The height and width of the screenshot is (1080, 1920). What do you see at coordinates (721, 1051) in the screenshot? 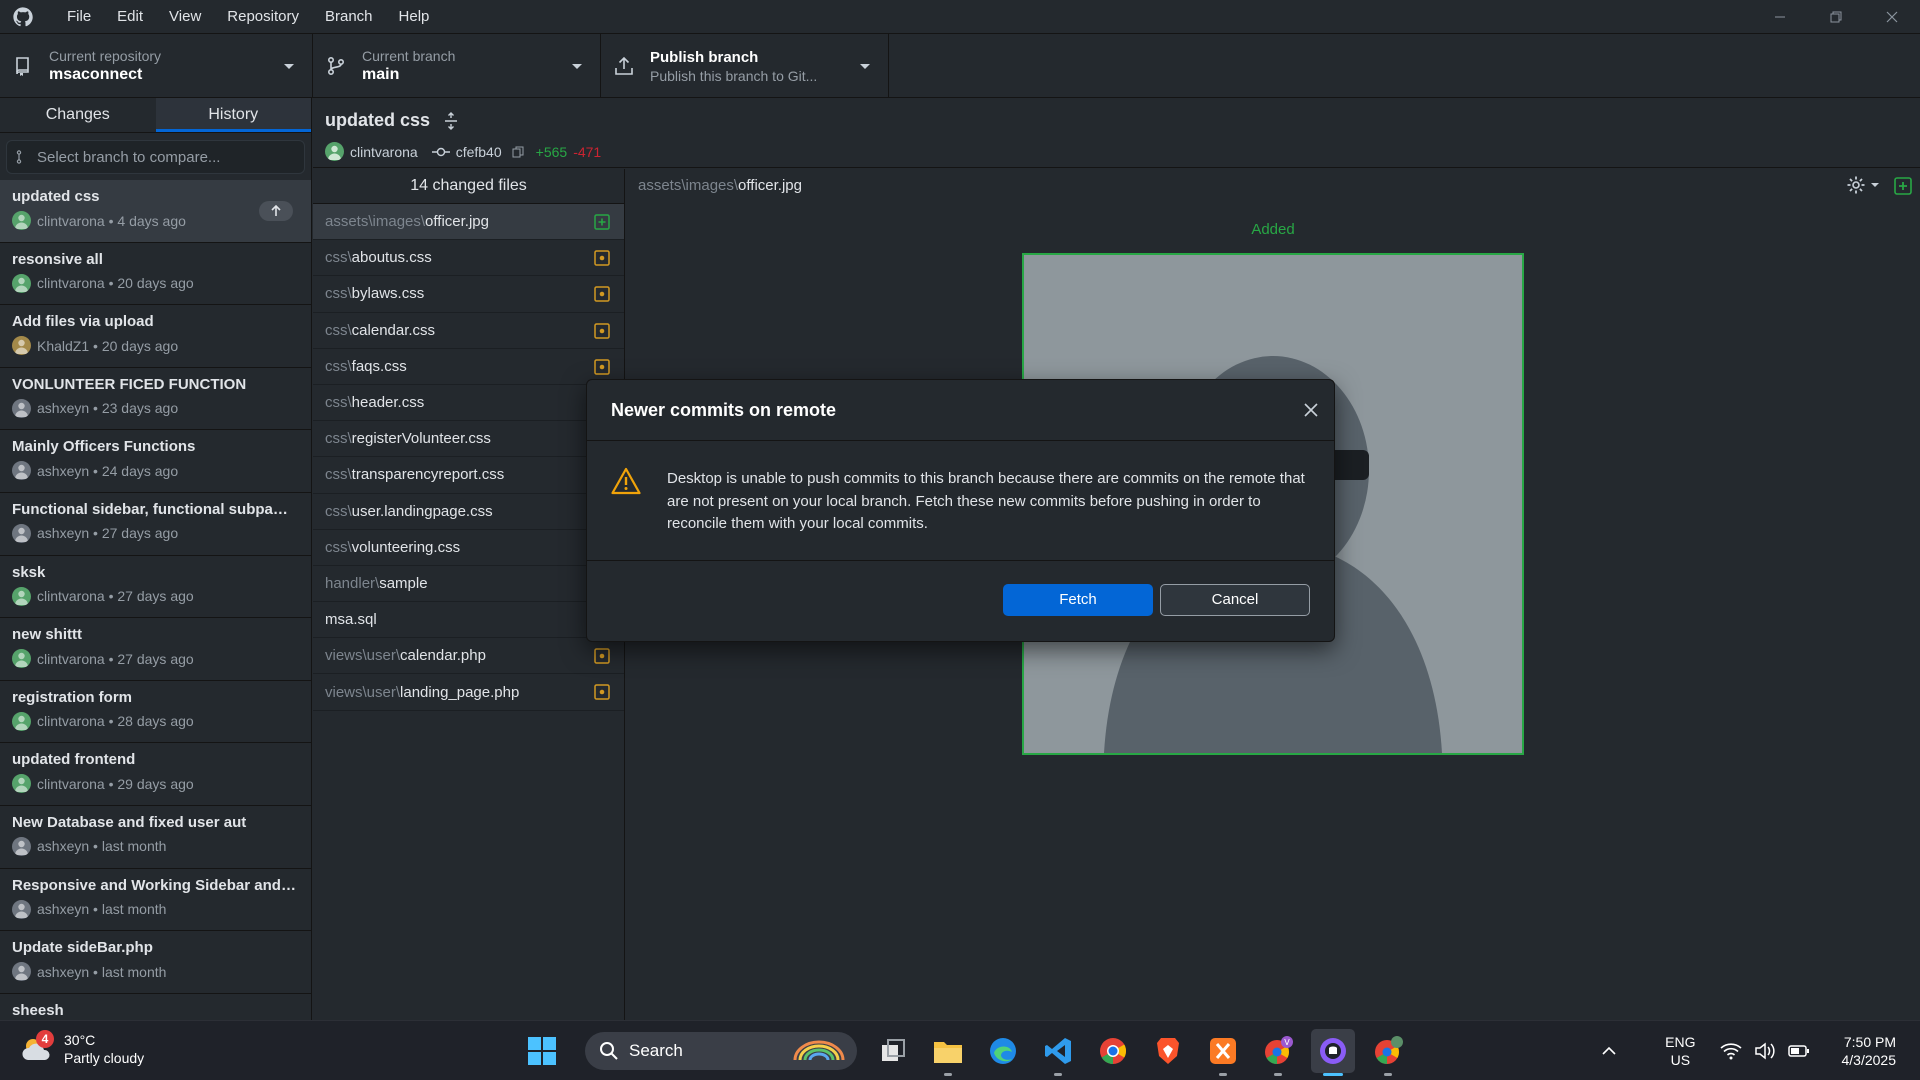
I see `taskbar-search-box: Search` at bounding box center [721, 1051].